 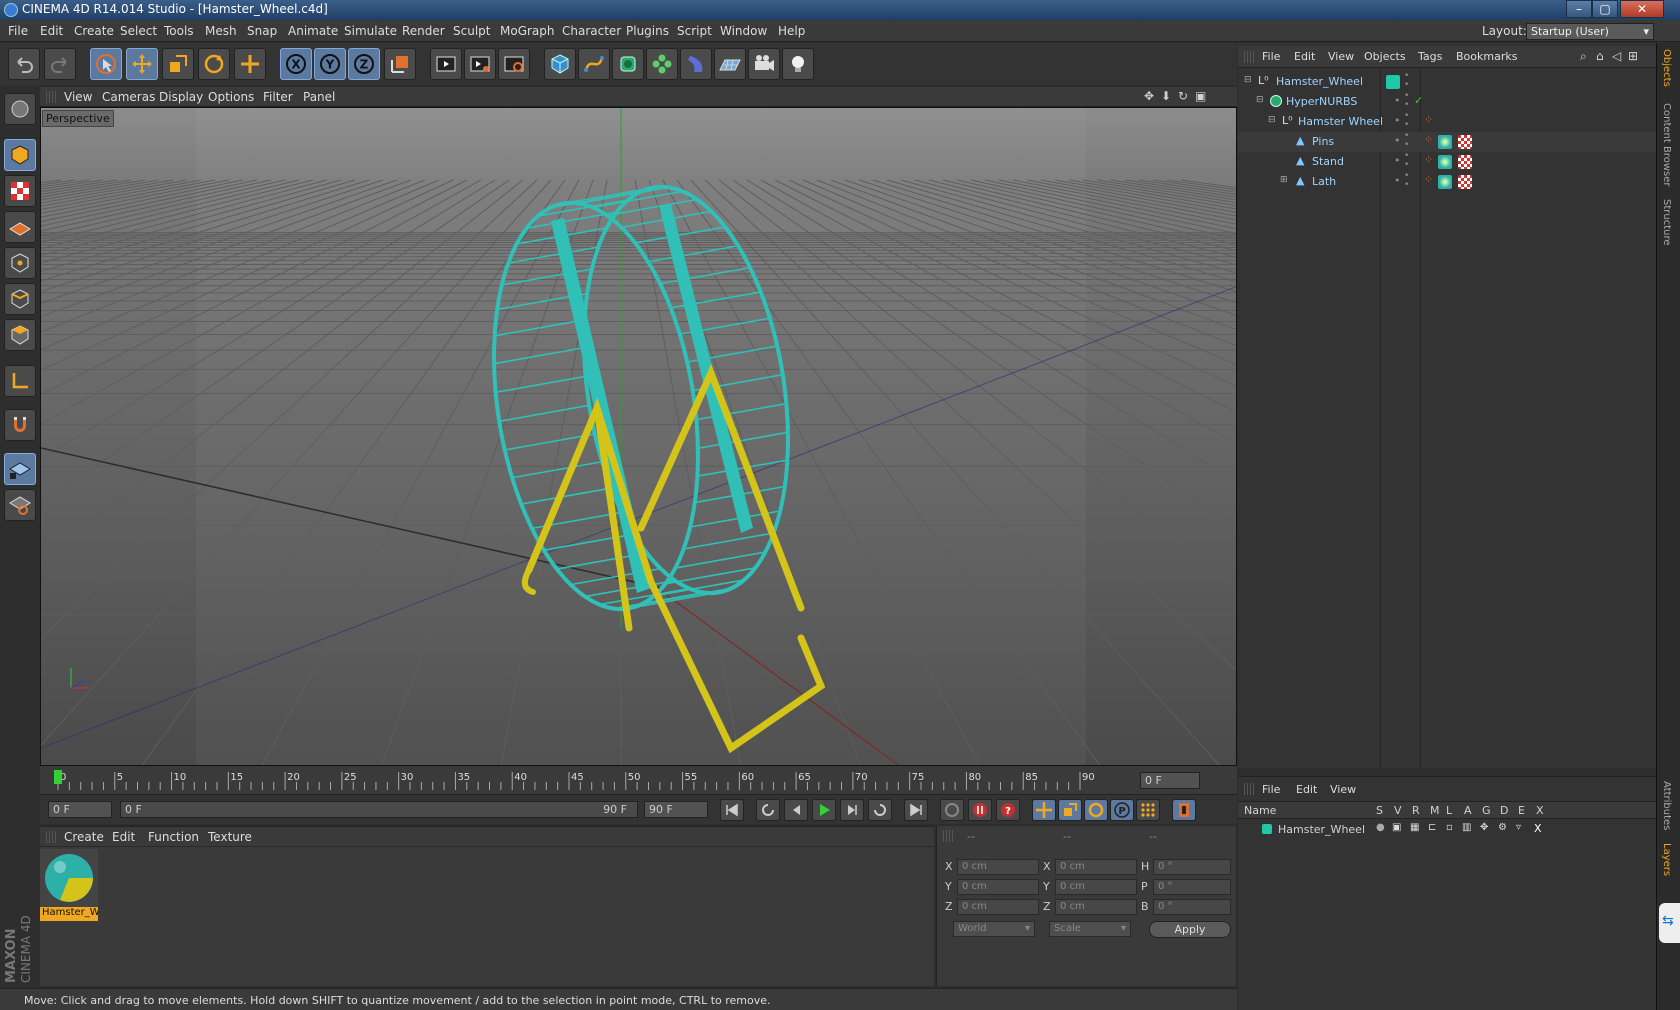 I want to click on menu-window: Window, so click(x=743, y=31).